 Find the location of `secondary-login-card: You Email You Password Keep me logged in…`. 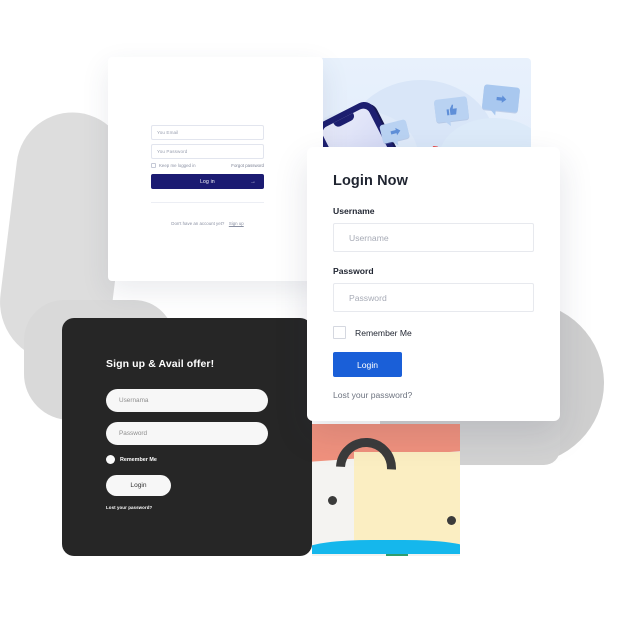

secondary-login-card: You Email You Password Keep me logged in… is located at coordinates (215, 169).